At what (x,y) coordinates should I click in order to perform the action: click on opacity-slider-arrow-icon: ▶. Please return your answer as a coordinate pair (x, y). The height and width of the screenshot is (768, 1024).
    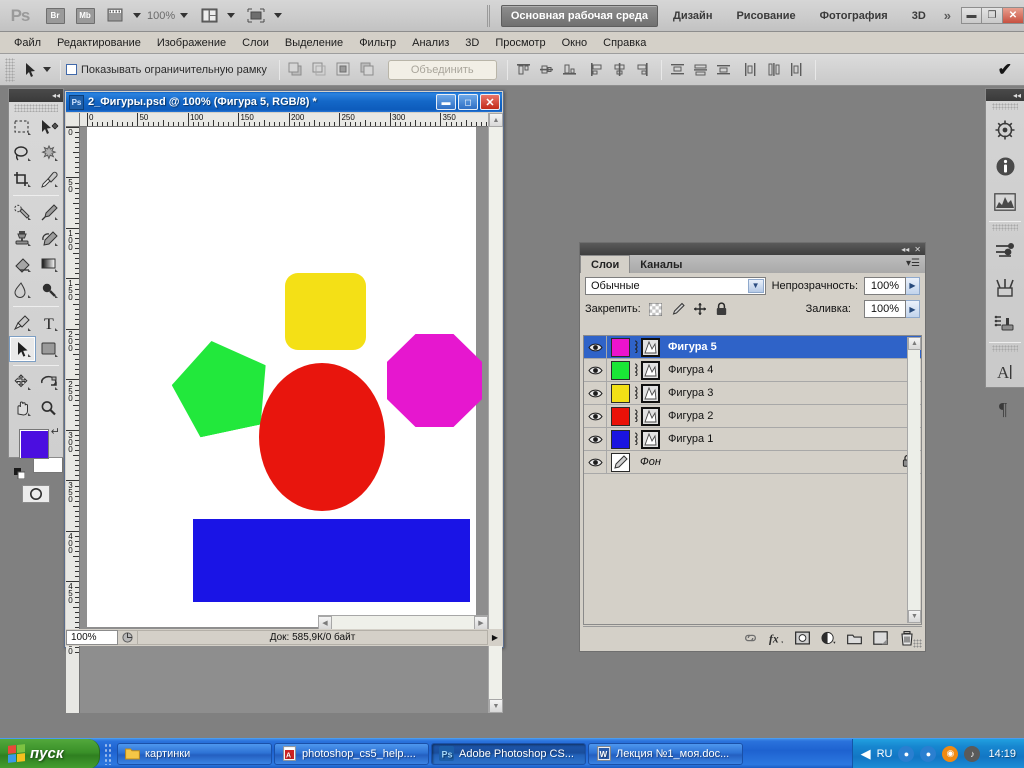
    Looking at the image, I should click on (913, 285).